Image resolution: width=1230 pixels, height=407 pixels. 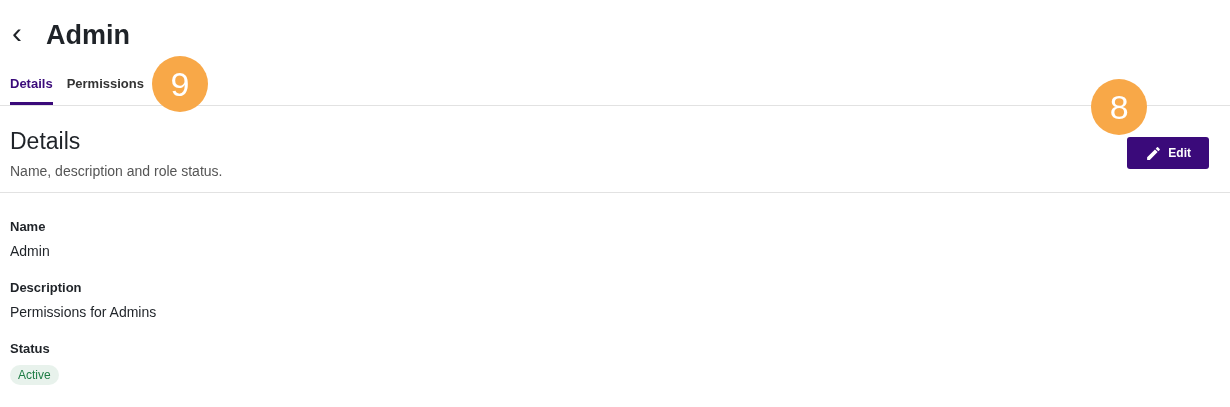 What do you see at coordinates (84, 312) in the screenshot?
I see `field-value: Permissions for Admins` at bounding box center [84, 312].